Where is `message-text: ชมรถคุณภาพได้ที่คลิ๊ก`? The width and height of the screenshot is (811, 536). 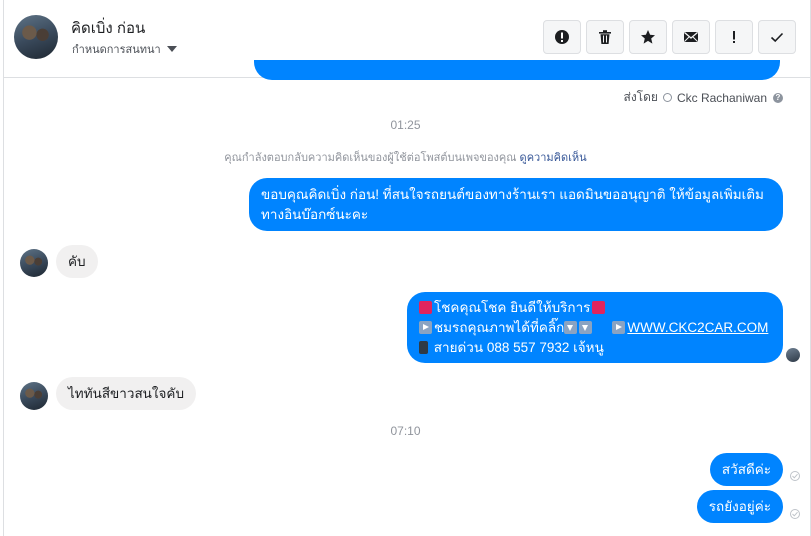
message-text: ชมรถคุณภาพได้ที่คลิ๊ก is located at coordinates (499, 327).